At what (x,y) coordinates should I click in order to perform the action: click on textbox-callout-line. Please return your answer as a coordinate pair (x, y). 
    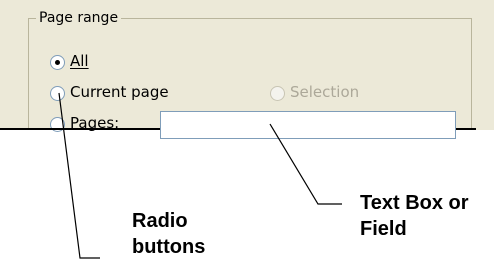
    Looking at the image, I should click on (305, 164).